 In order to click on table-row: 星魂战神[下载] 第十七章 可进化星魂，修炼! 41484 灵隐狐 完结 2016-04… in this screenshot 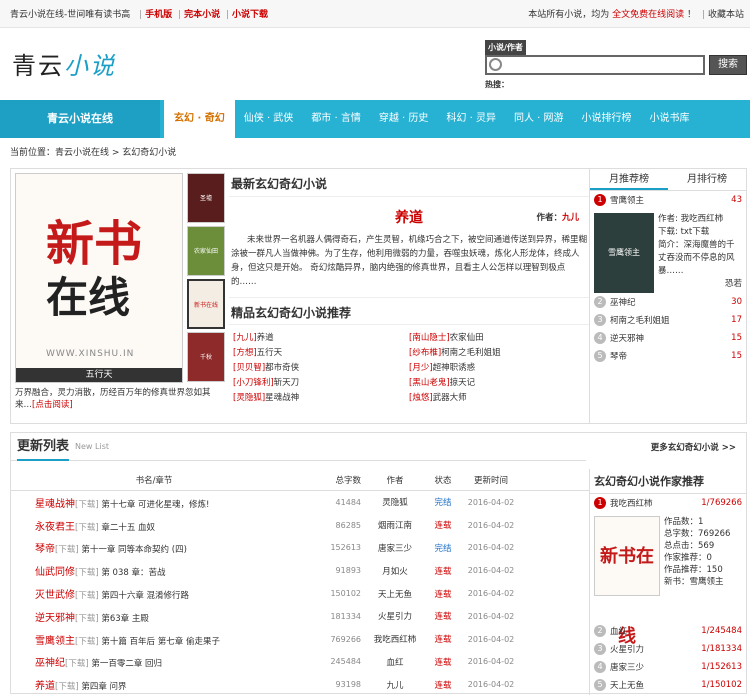, I will do `click(300, 502)`.